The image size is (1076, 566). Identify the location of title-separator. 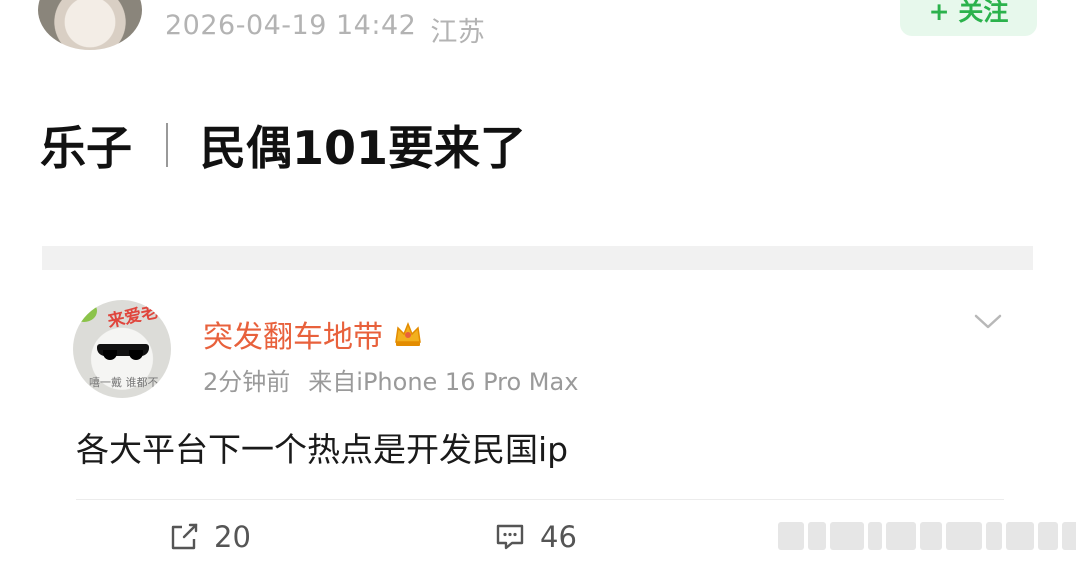
(167, 145).